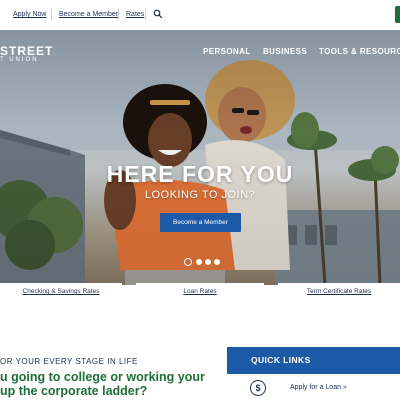  Describe the element at coordinates (200, 174) in the screenshot. I see `hero-title: HERE FOR YOU` at that location.